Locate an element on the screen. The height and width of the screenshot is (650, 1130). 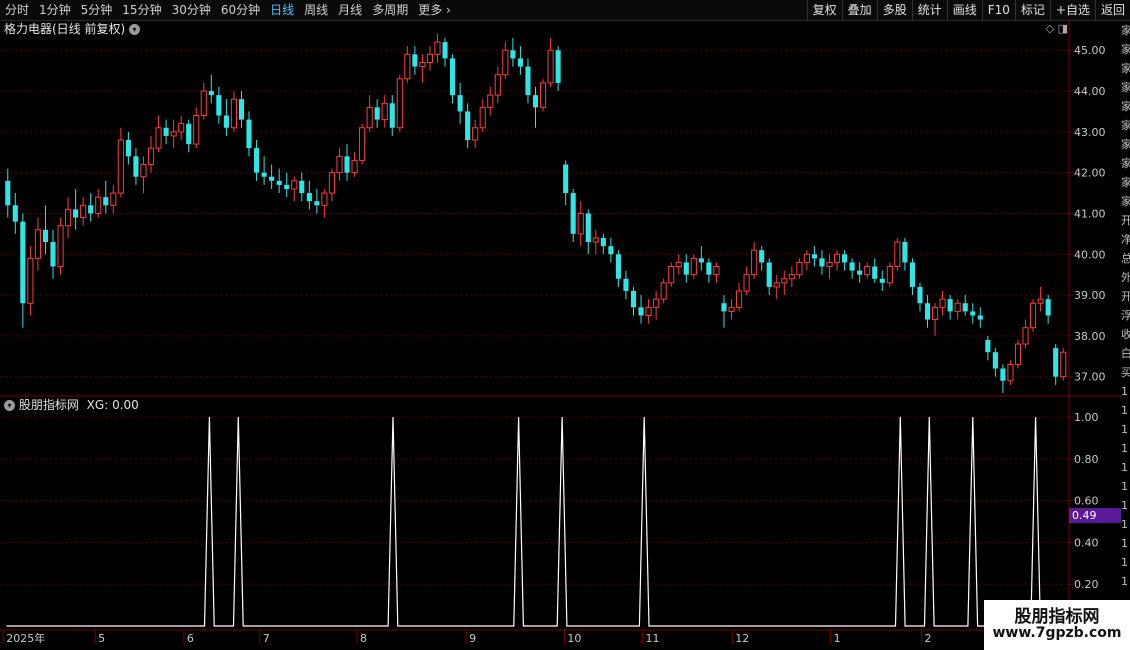
date-tick-label: 8 is located at coordinates (363, 638).